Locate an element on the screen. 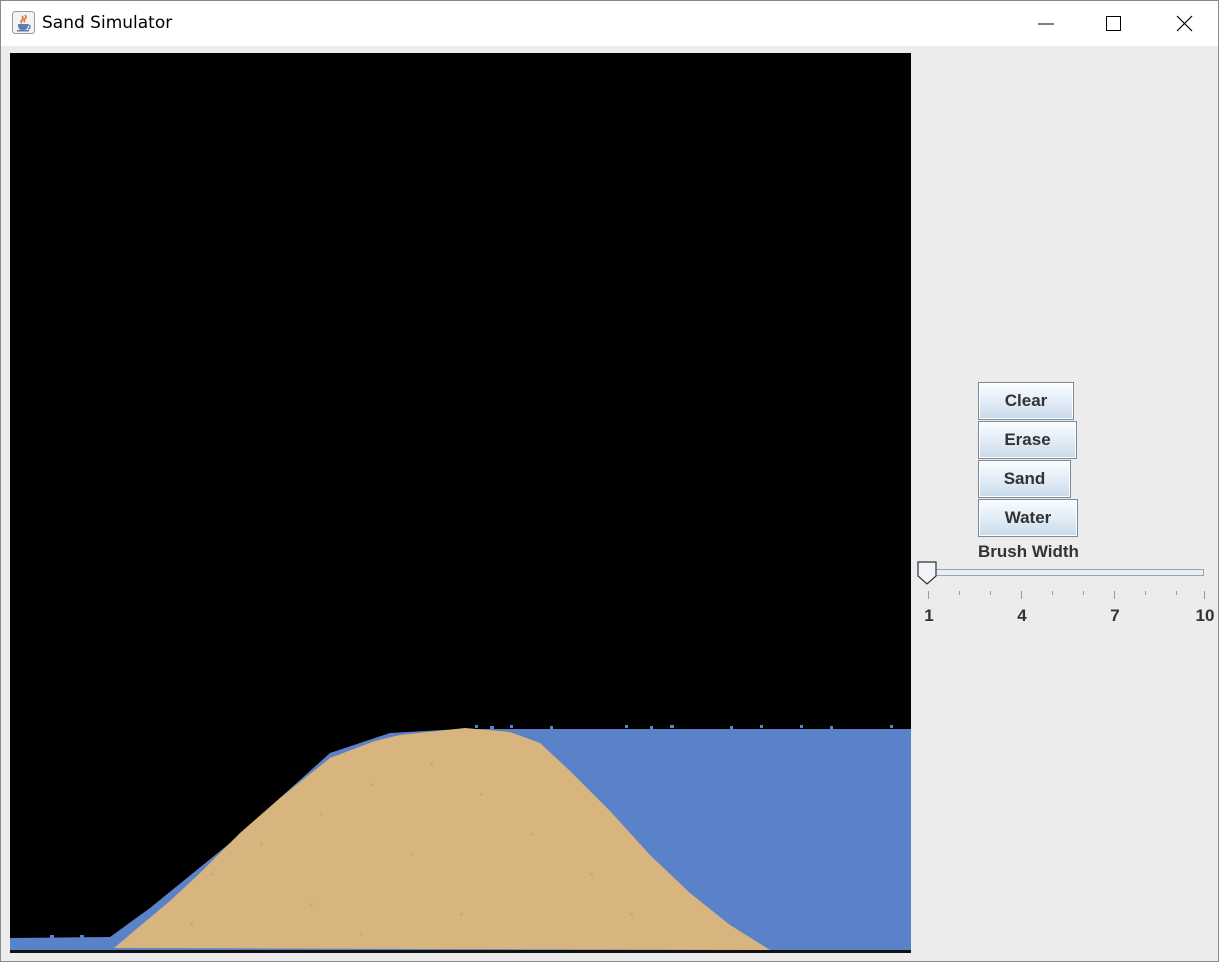 Image resolution: width=1219 pixels, height=962 pixels. maximize-icon is located at coordinates (1113, 23).